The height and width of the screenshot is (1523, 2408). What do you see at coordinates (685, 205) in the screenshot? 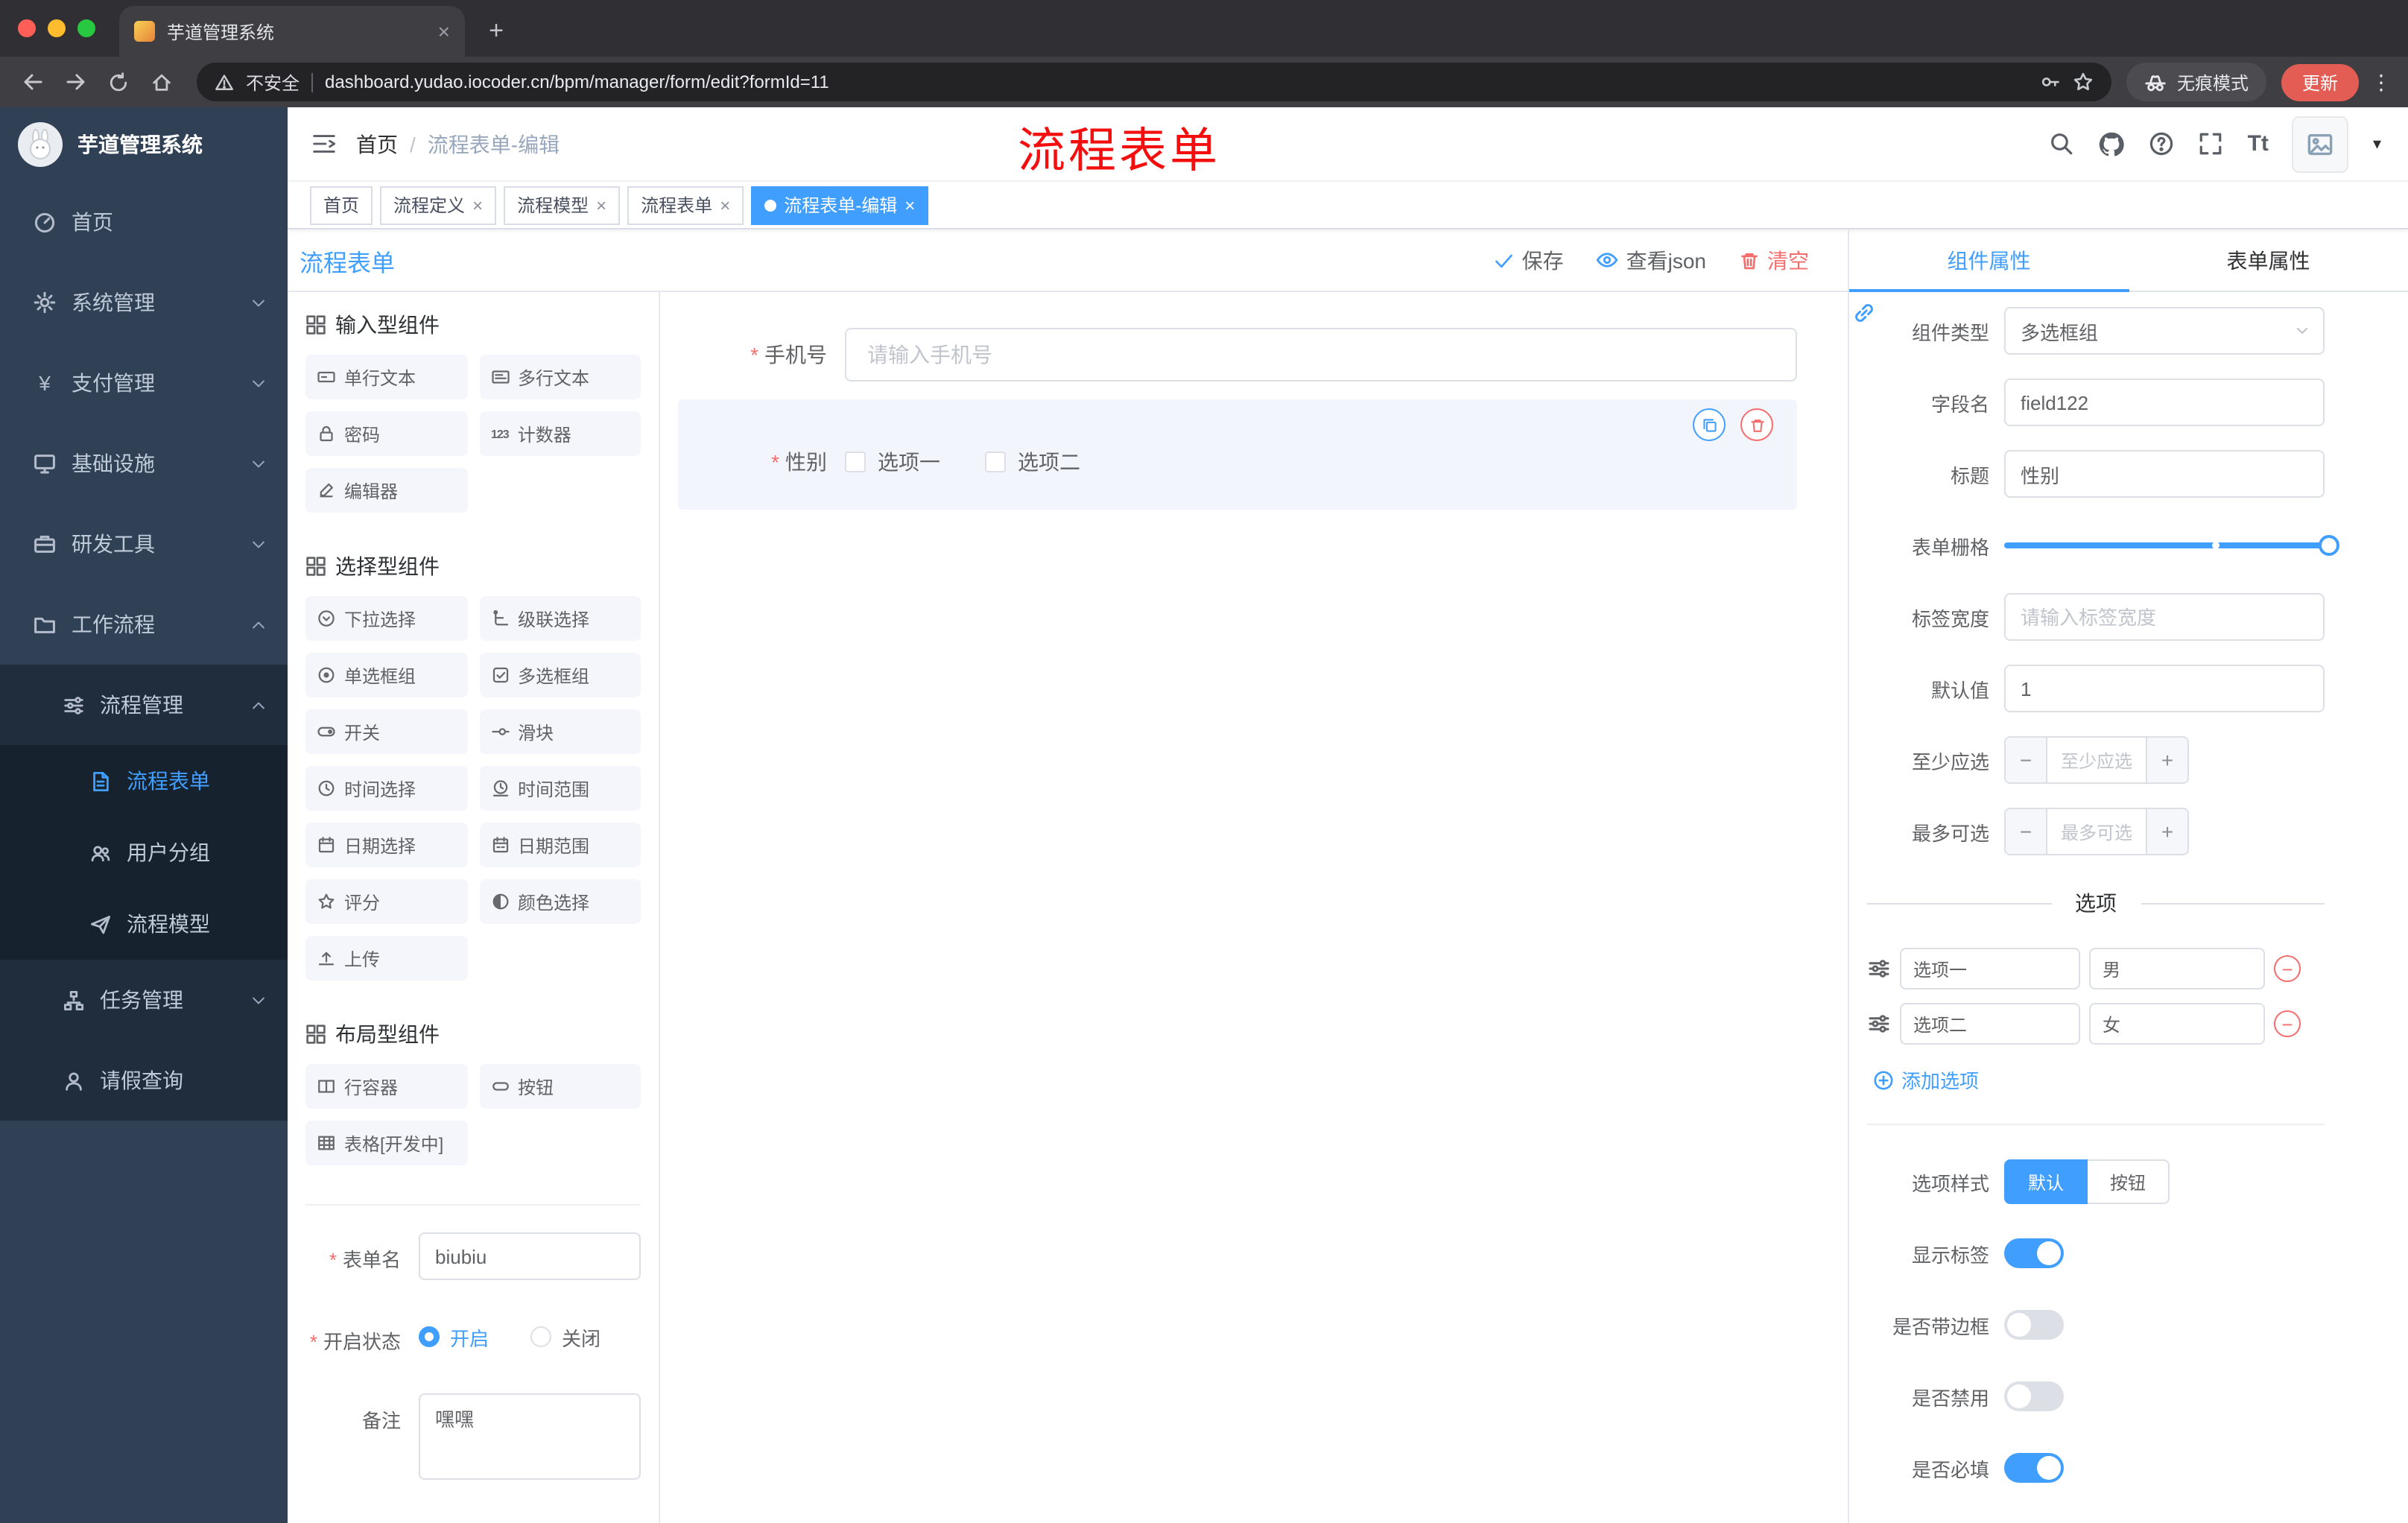
I see `tag-process-form: 流程表单 ×` at bounding box center [685, 205].